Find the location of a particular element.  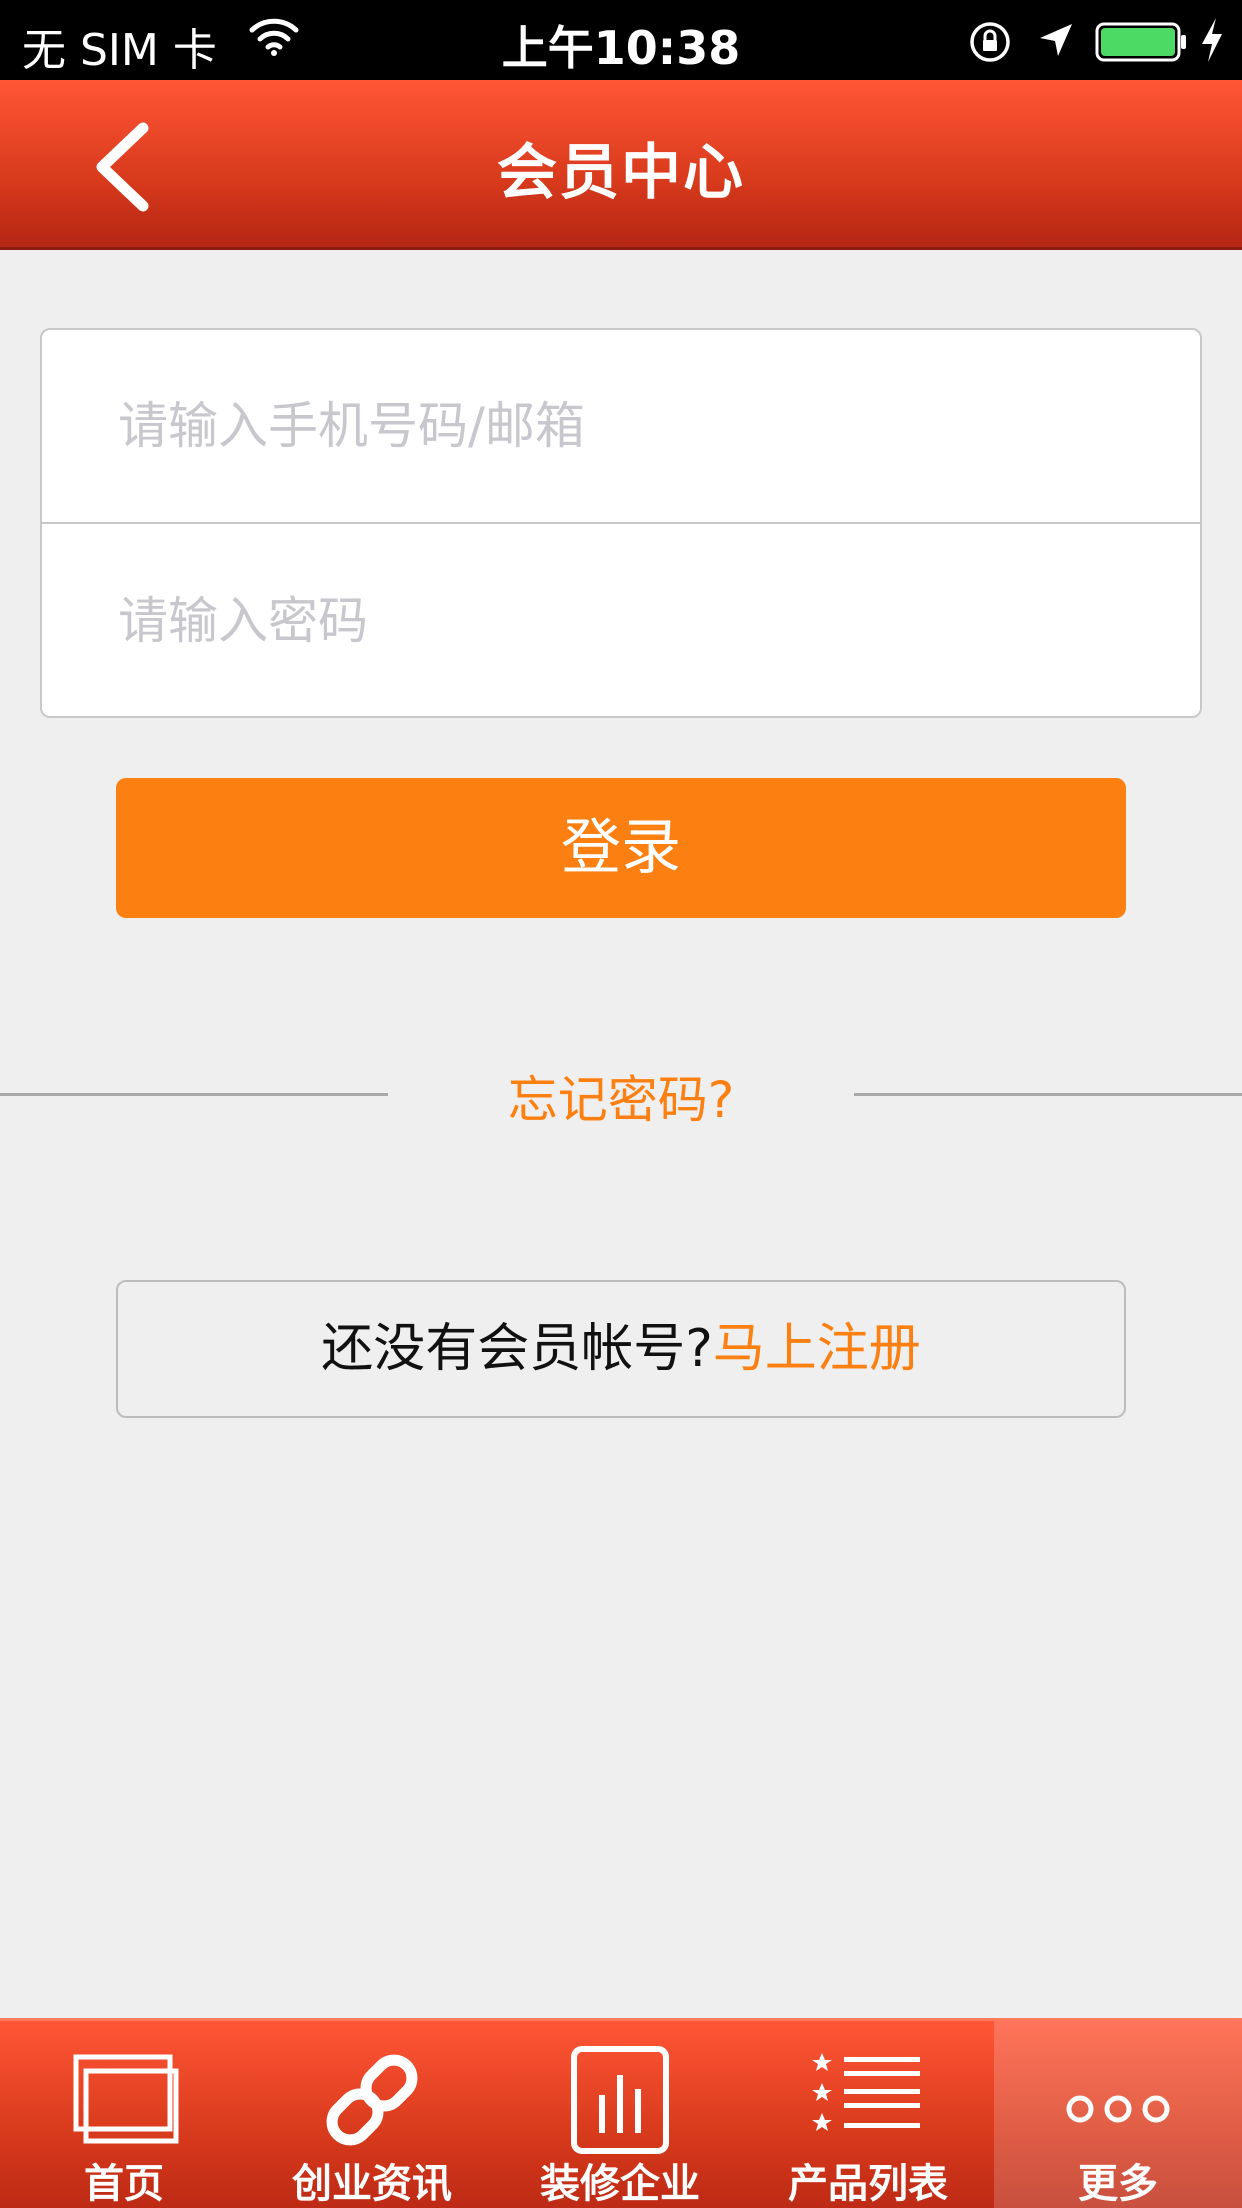

tab-home: 首页 is located at coordinates (124, 2114).